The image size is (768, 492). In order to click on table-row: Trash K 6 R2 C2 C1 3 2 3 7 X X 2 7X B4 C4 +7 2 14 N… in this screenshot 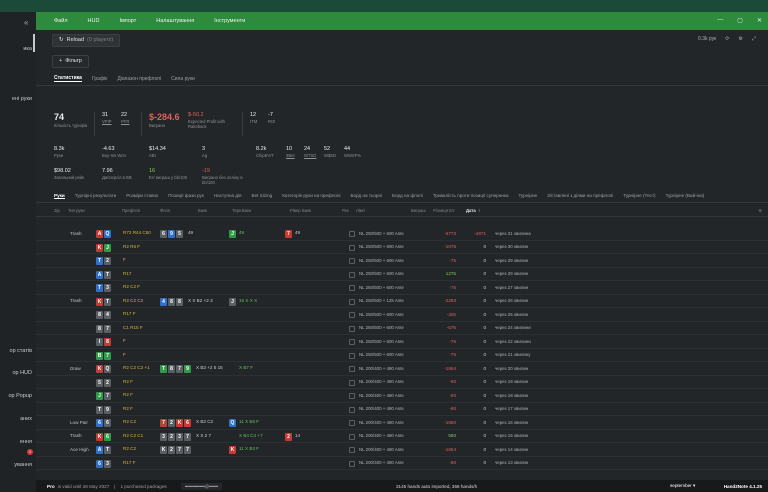, I will do `click(402, 436)`.